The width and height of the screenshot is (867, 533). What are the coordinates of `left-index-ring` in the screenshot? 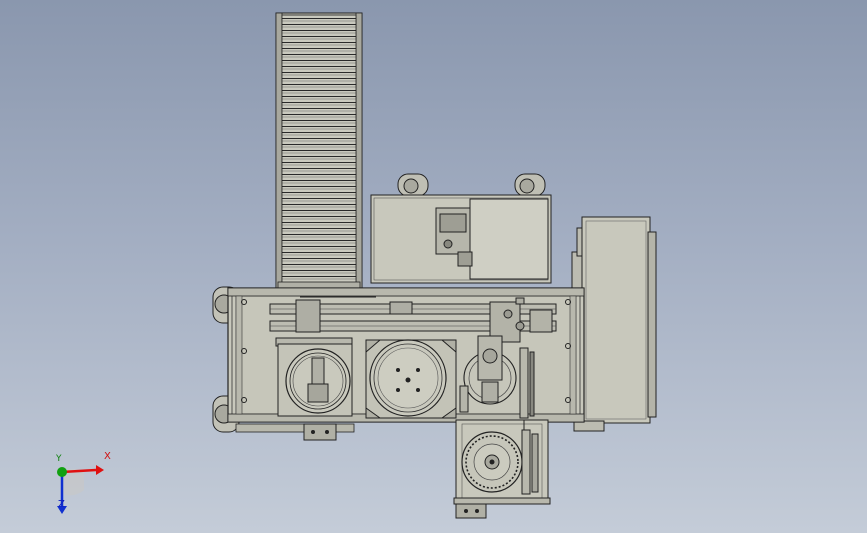 It's located at (315, 380).